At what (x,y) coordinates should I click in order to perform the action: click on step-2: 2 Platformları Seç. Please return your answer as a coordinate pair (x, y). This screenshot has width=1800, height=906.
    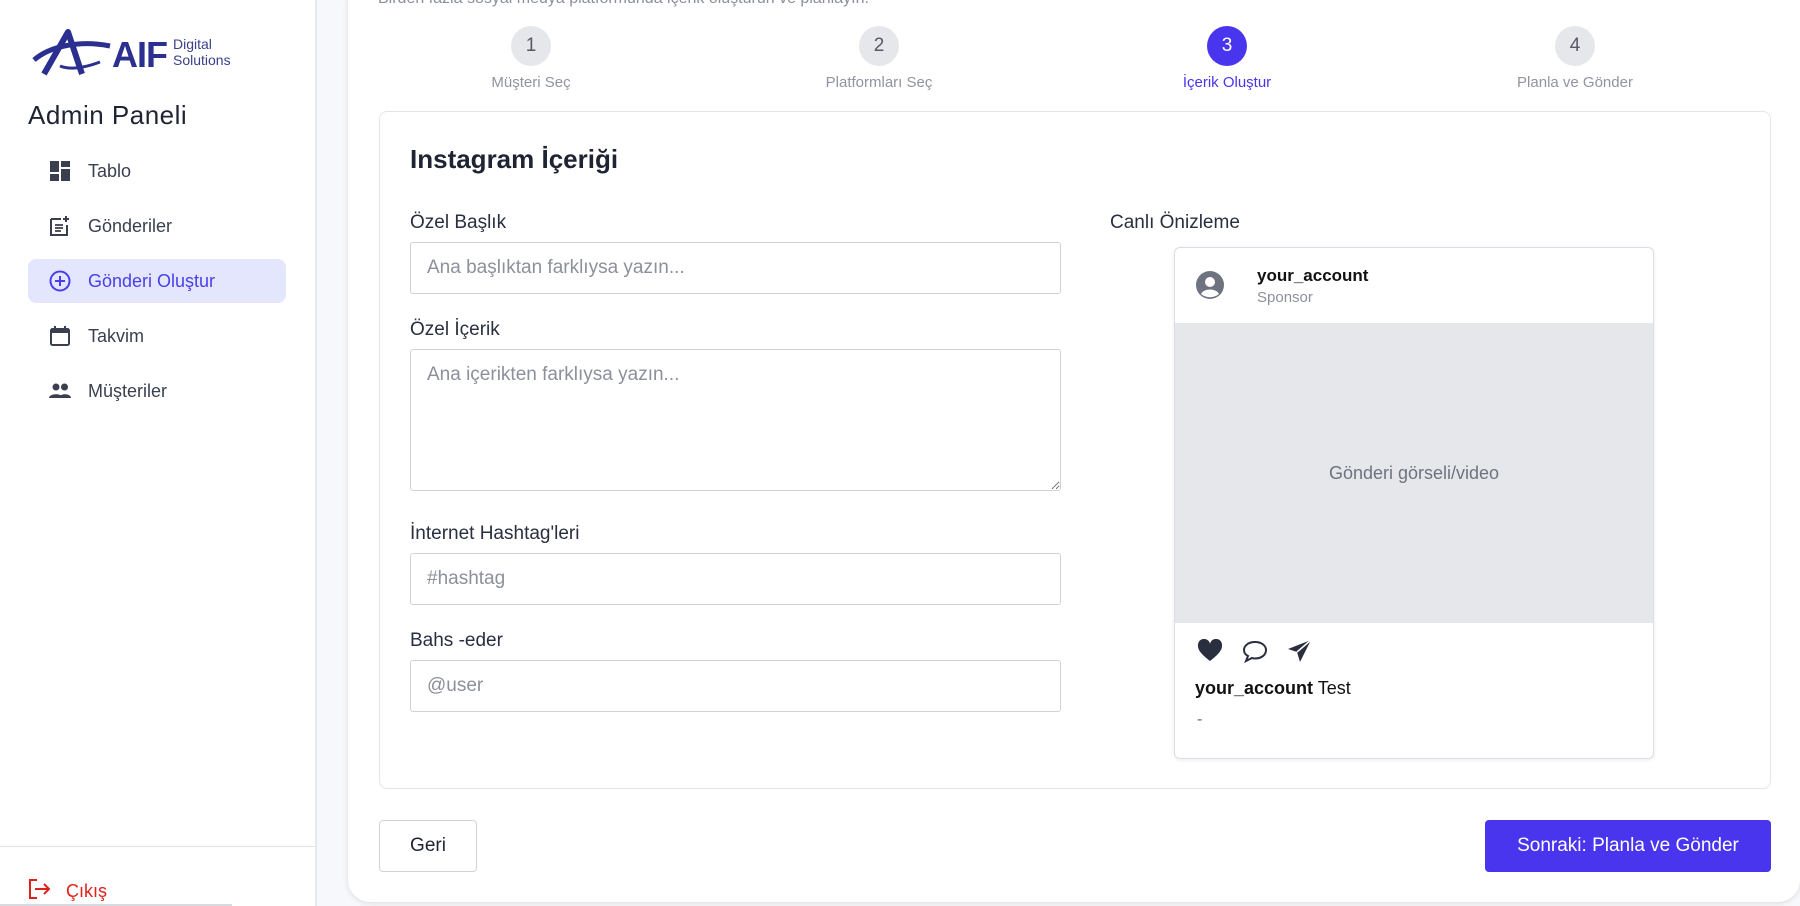
    Looking at the image, I should click on (879, 58).